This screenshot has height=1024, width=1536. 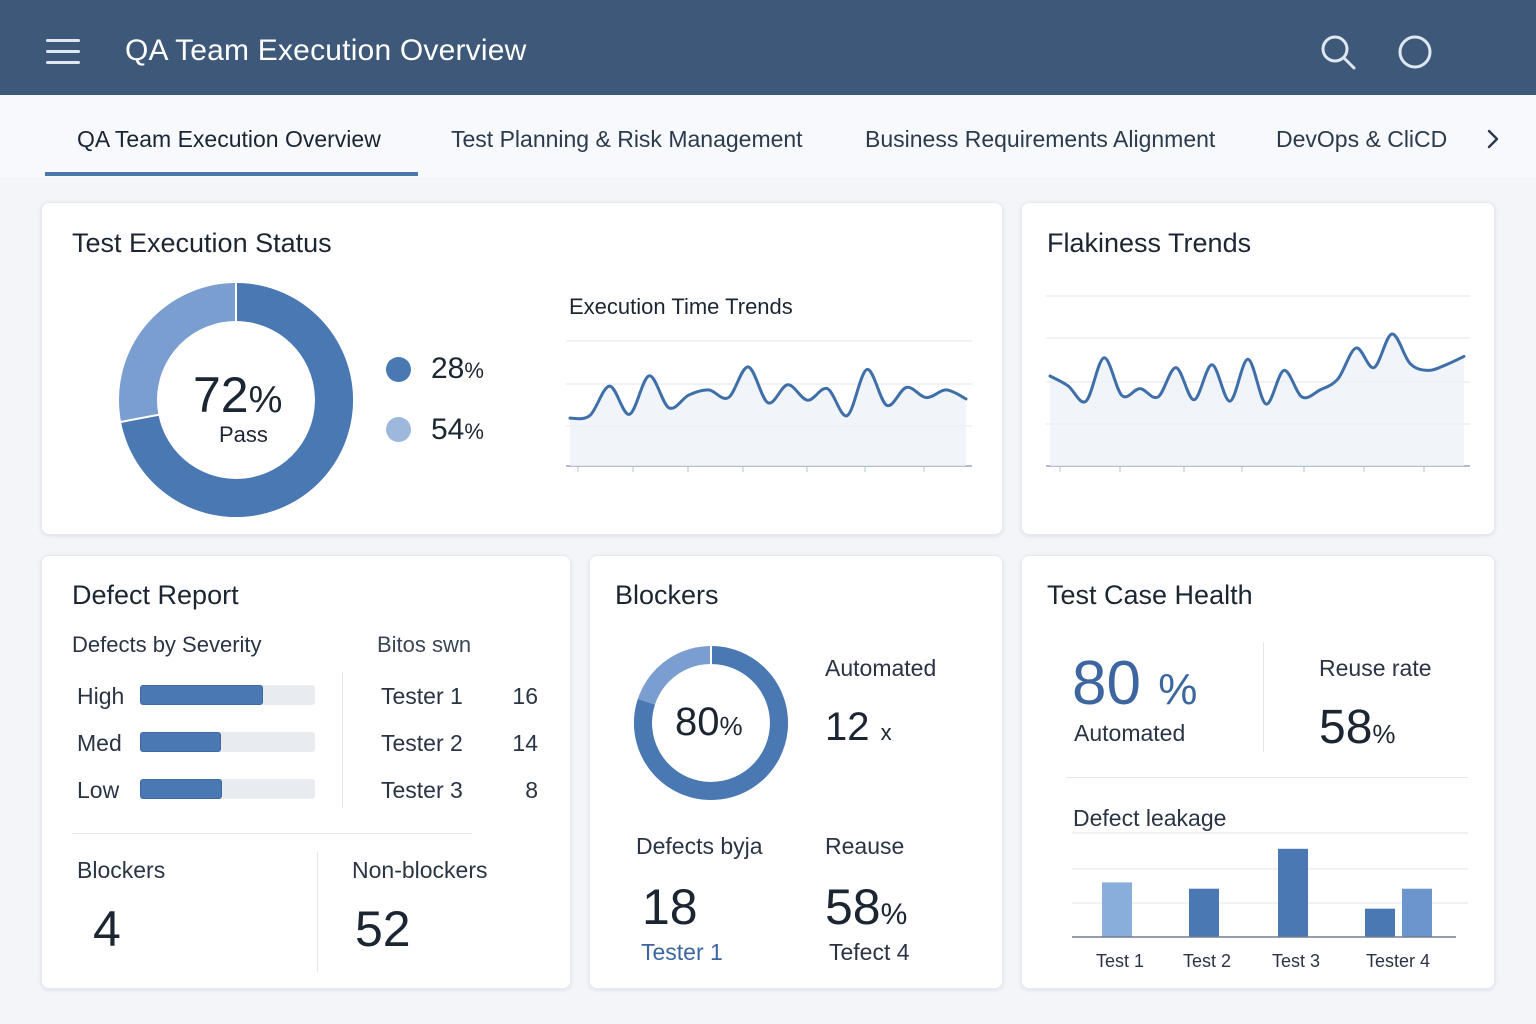 I want to click on flakiness-trends-chart, so click(x=1258, y=383).